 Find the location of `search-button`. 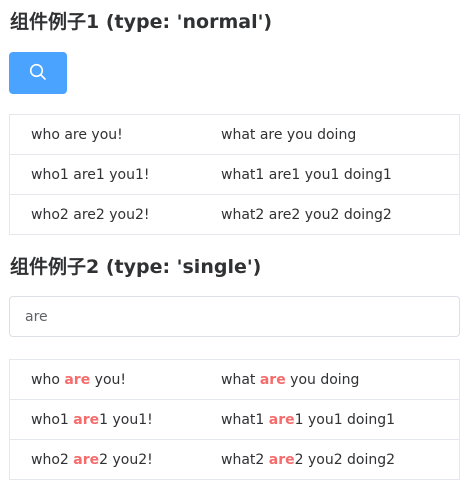

search-button is located at coordinates (38, 73).